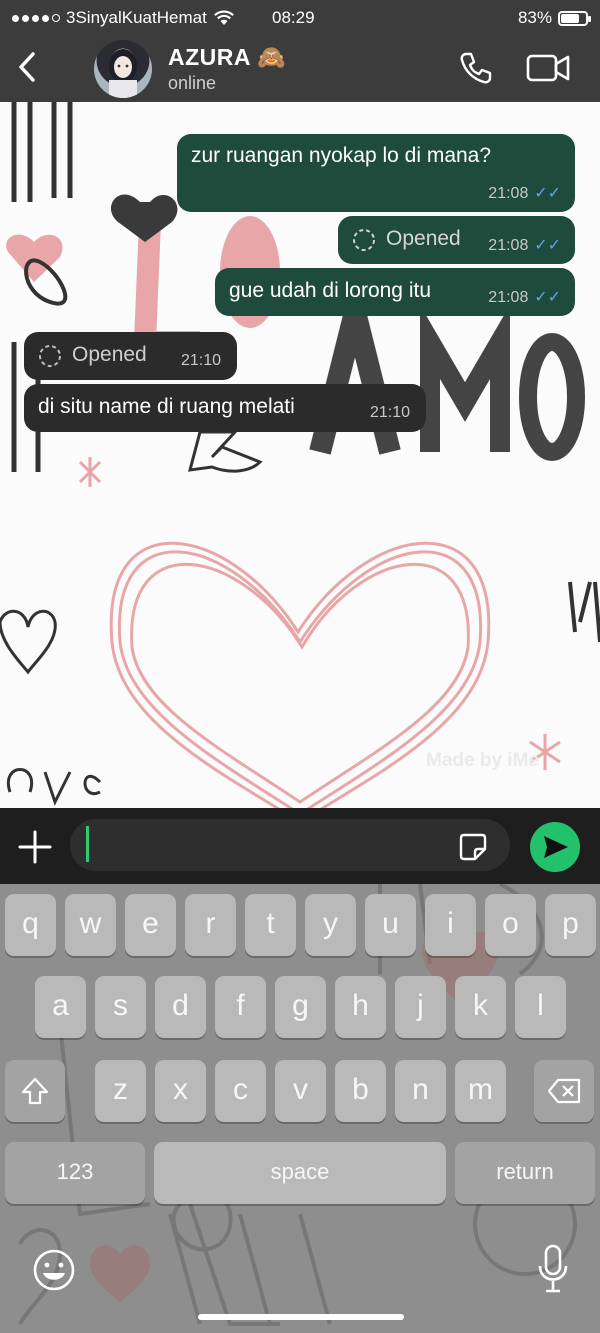 The height and width of the screenshot is (1333, 600). I want to click on battery-percent: 83%, so click(534, 17).